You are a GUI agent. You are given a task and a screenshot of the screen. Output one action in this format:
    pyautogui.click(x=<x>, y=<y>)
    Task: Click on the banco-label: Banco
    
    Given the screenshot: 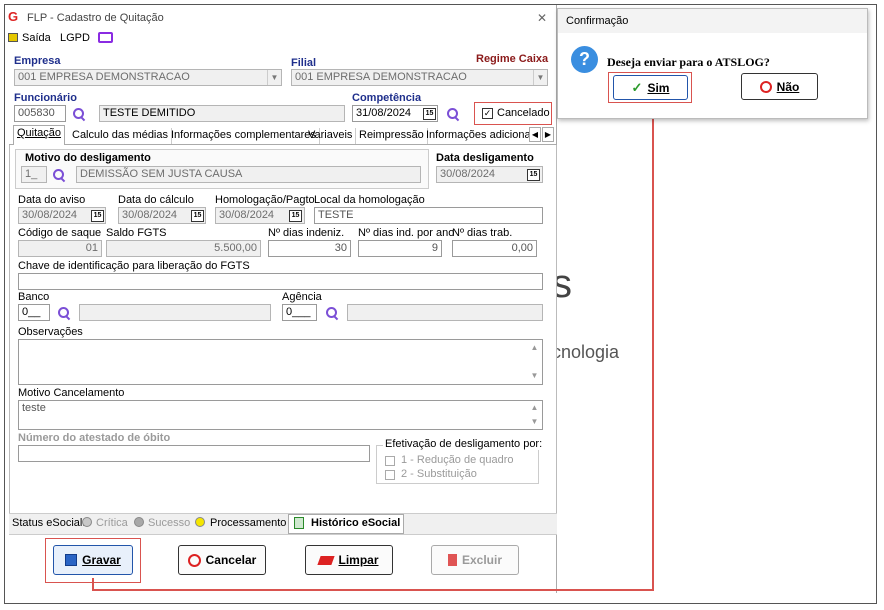 What is the action you would take?
    pyautogui.click(x=34, y=297)
    